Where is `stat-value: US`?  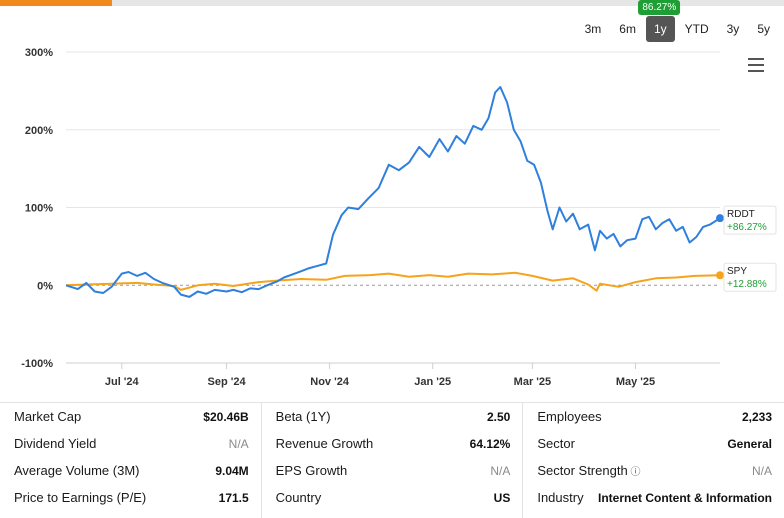
stat-value: US is located at coordinates (502, 497).